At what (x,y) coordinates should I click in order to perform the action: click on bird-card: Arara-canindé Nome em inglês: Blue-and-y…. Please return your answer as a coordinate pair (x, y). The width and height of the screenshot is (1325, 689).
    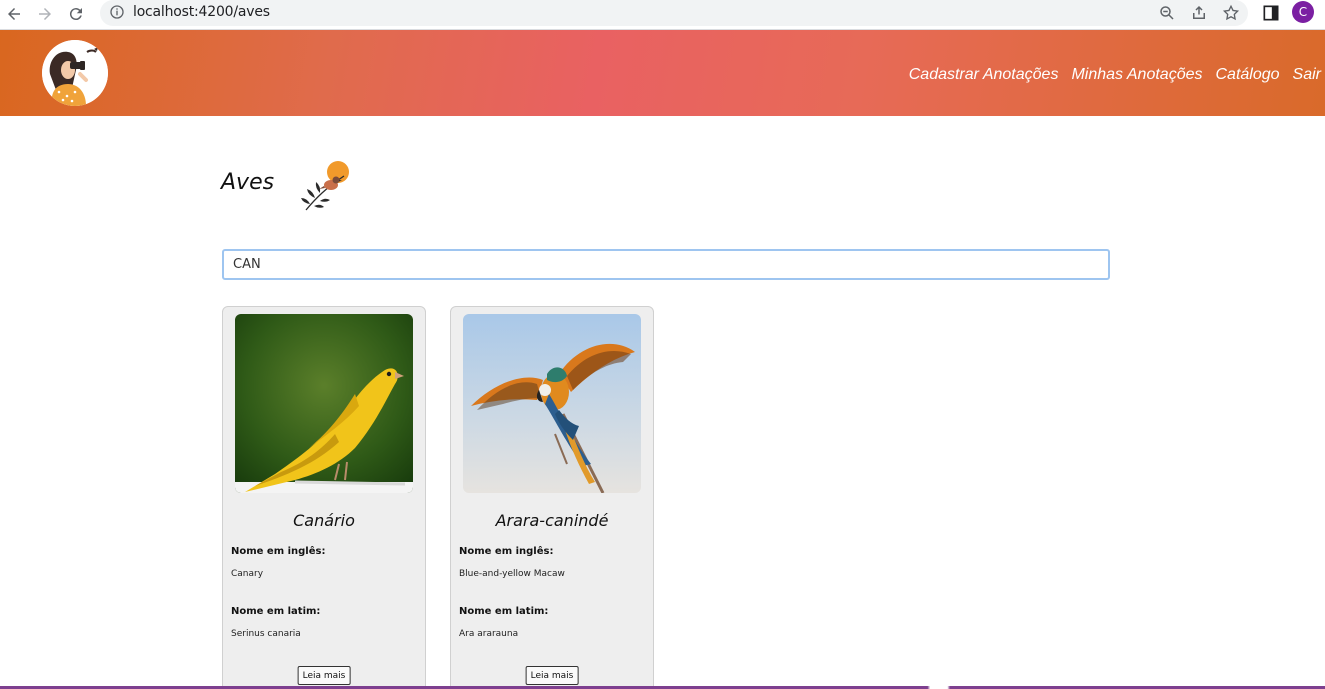
    Looking at the image, I should click on (552, 497).